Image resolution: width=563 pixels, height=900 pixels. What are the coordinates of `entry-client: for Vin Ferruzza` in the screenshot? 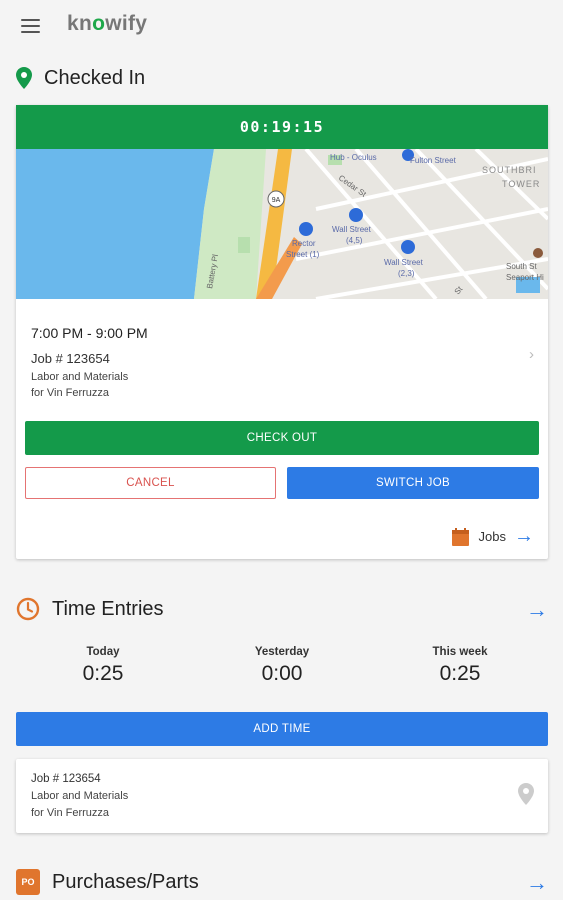 It's located at (70, 813).